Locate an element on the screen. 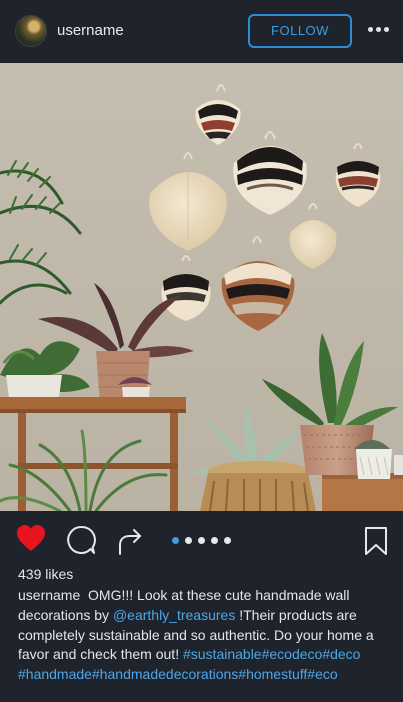 This screenshot has height=702, width=403. post-header: username FOLLOW is located at coordinates (201, 31).